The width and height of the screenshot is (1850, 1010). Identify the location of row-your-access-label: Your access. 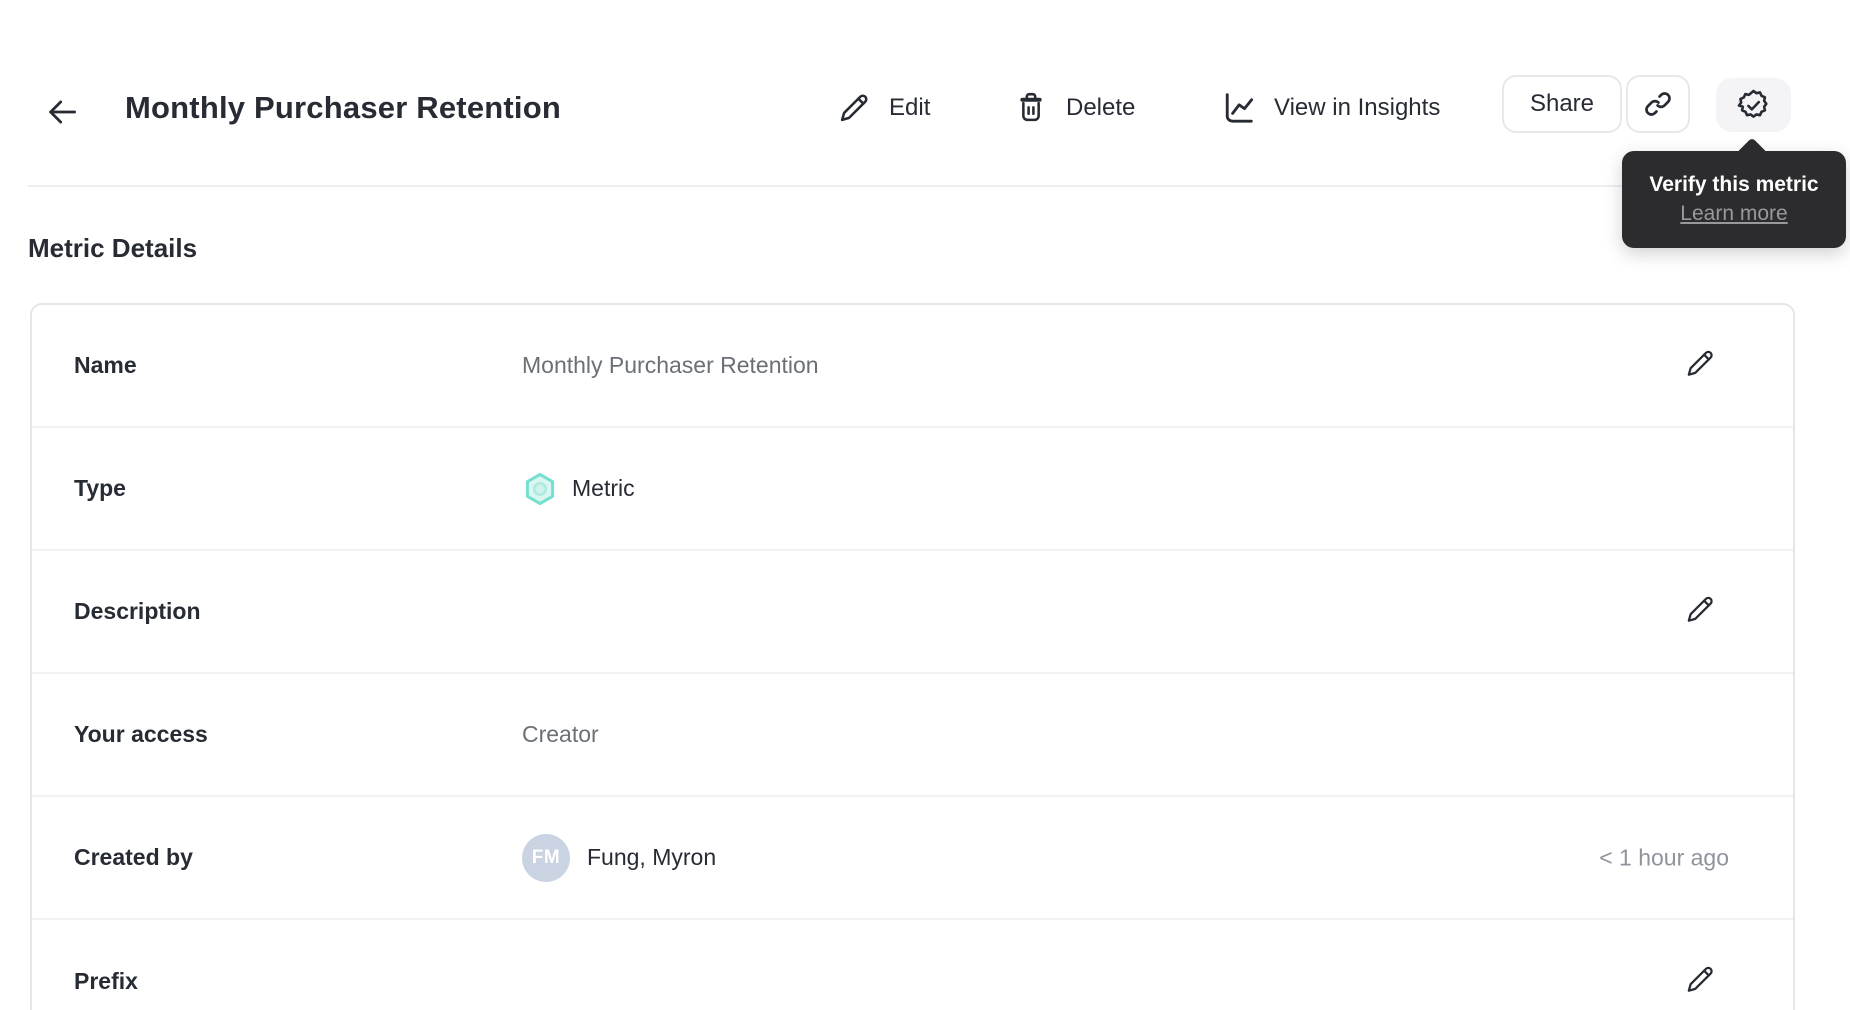
(141, 734).